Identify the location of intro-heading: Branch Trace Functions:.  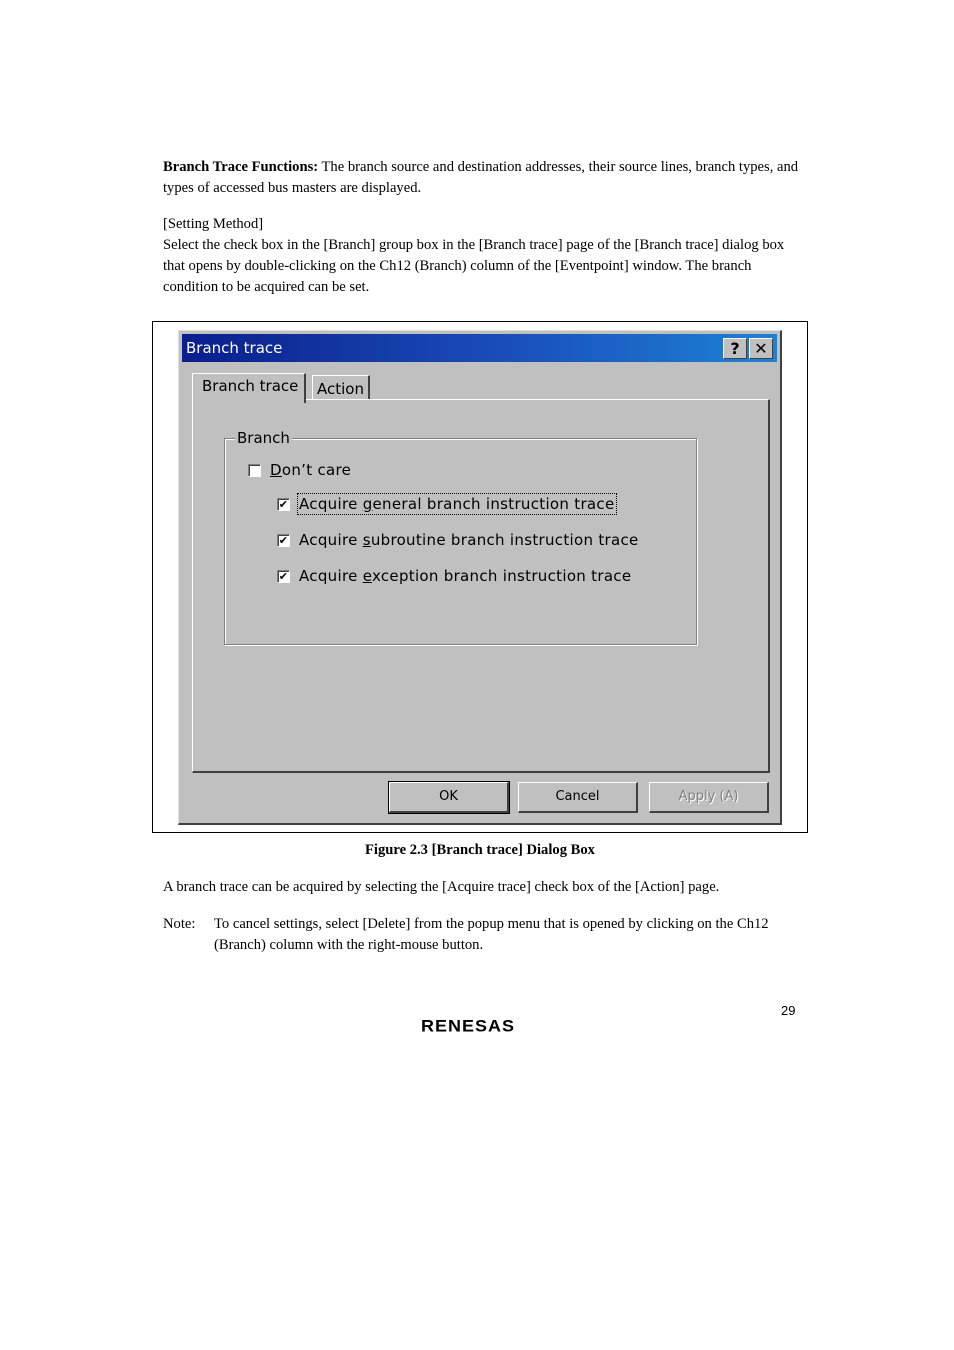
(241, 167).